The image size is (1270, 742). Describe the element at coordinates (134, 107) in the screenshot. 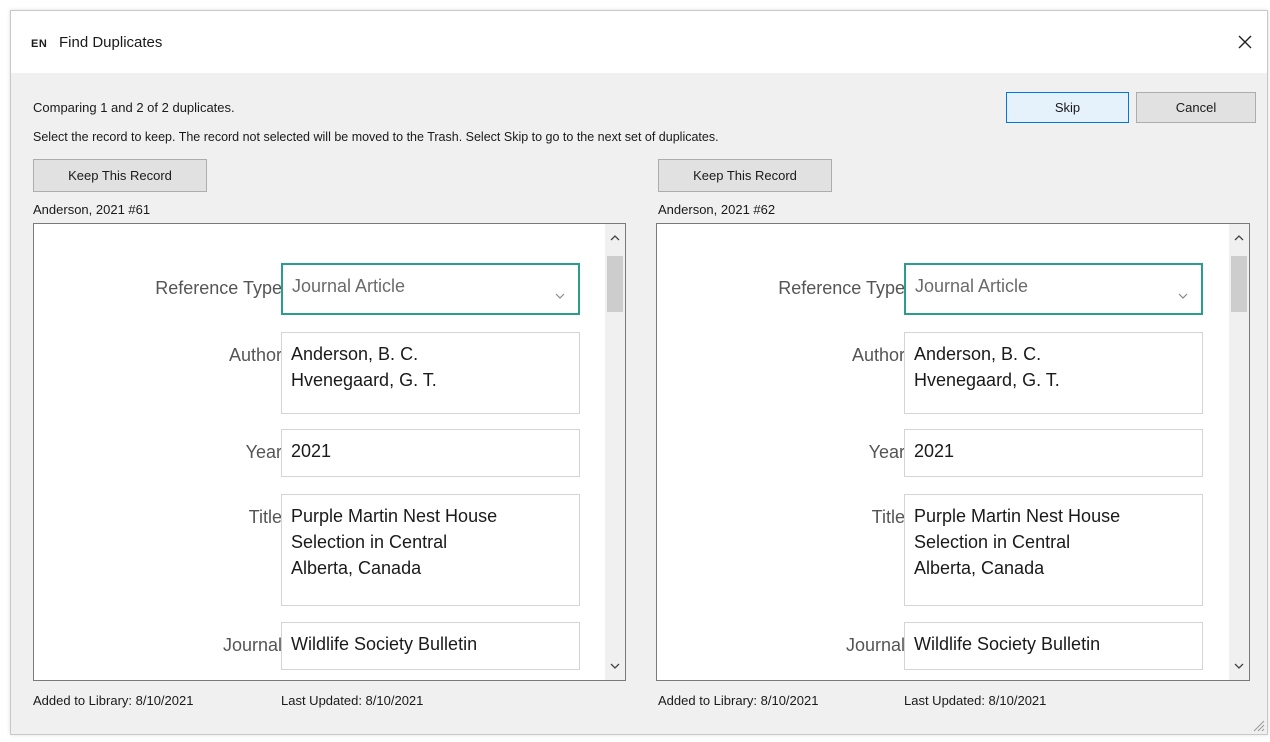

I see `comparison-status: Comparing 1 and 2 of 2 duplicates.` at that location.